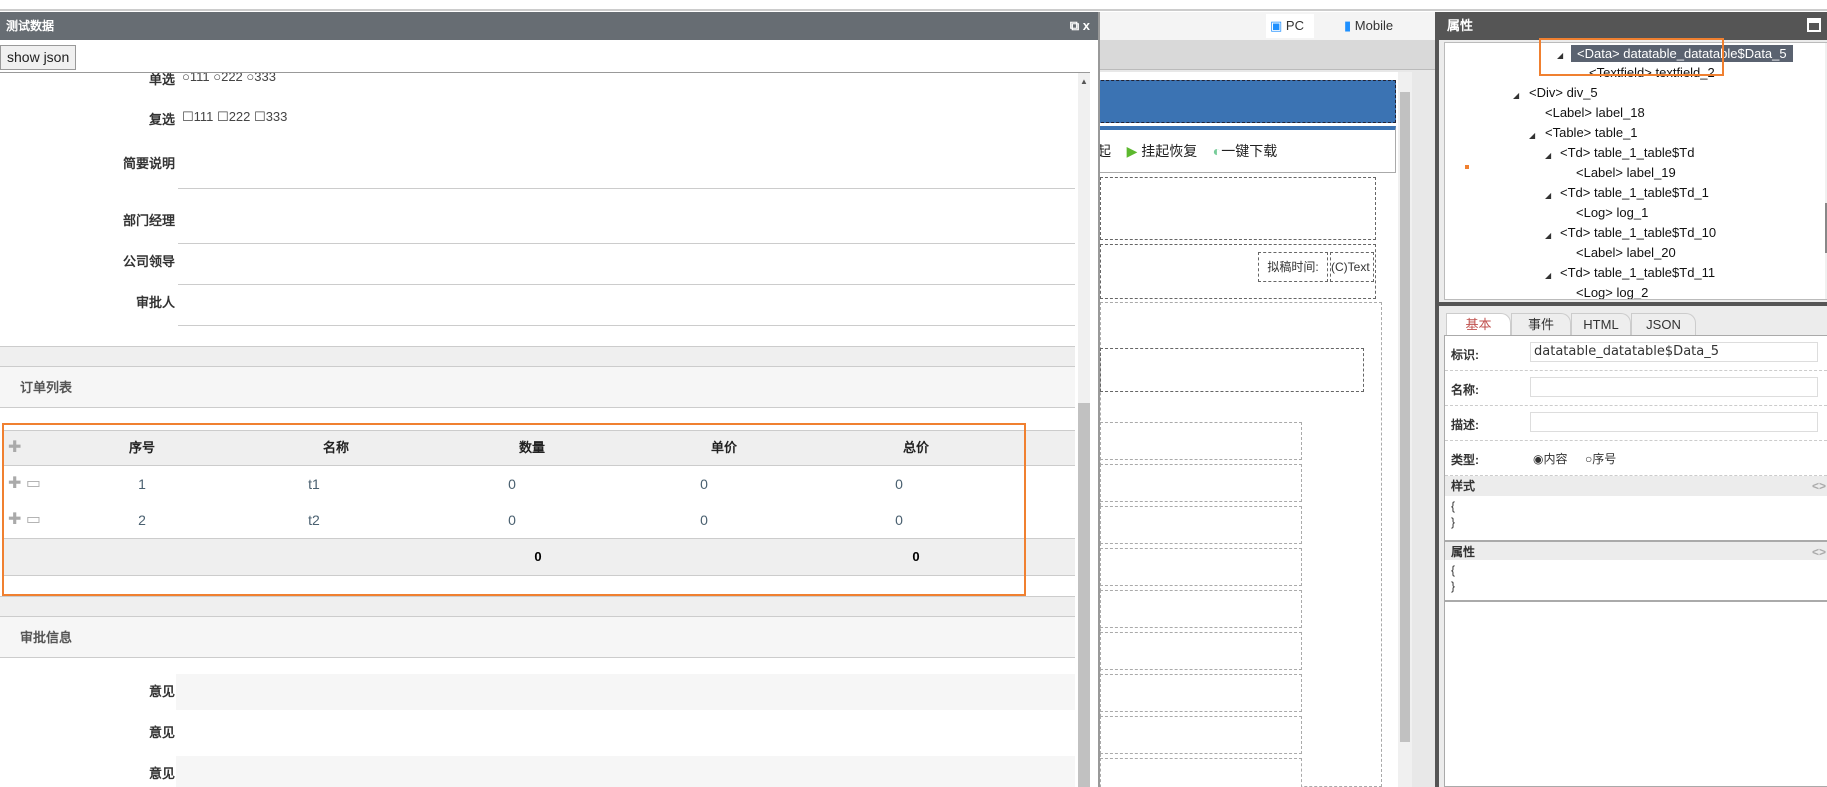 This screenshot has height=787, width=1827. What do you see at coordinates (549, 26) in the screenshot?
I see `dialog-title: 测试数据` at bounding box center [549, 26].